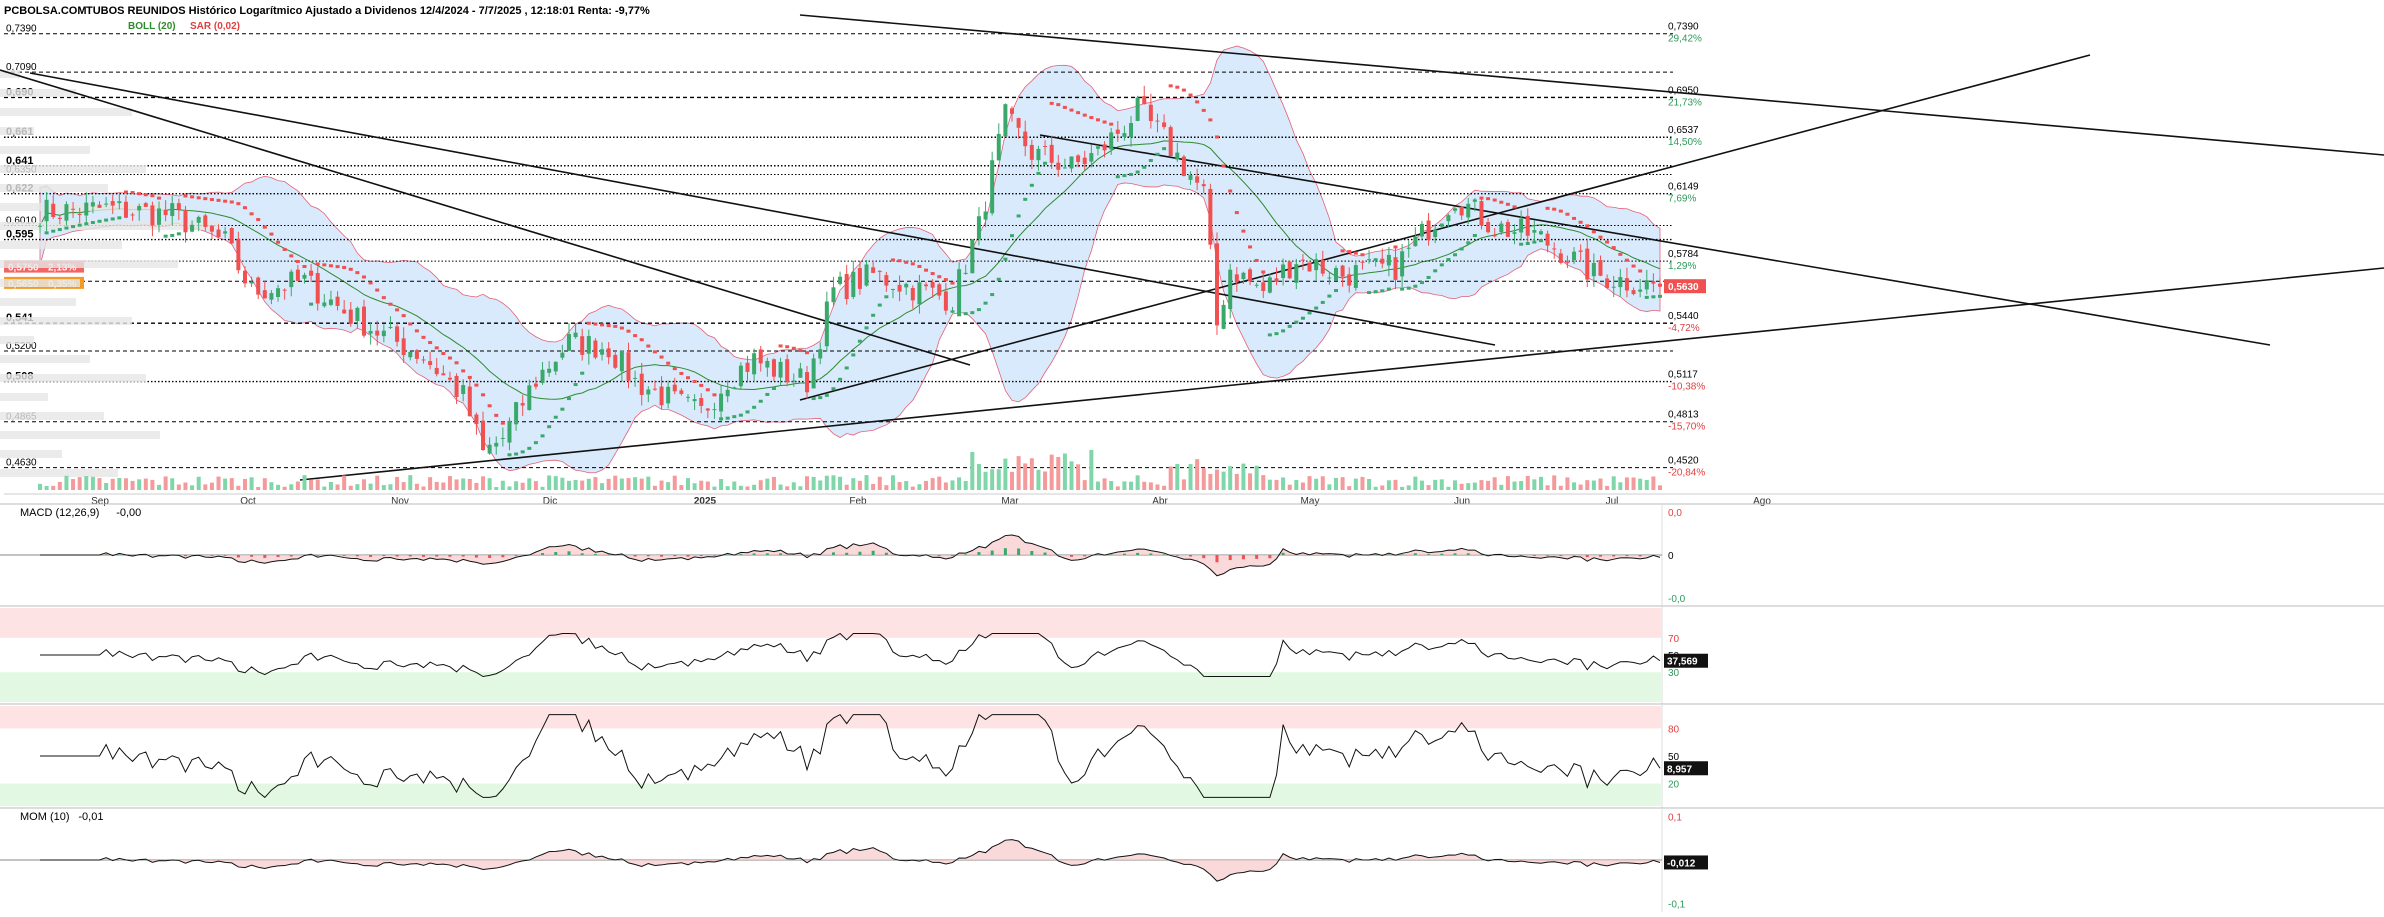 This screenshot has height=917, width=2384. What do you see at coordinates (1682, 199) in the screenshot?
I see `level-pct-label: 7,69%` at bounding box center [1682, 199].